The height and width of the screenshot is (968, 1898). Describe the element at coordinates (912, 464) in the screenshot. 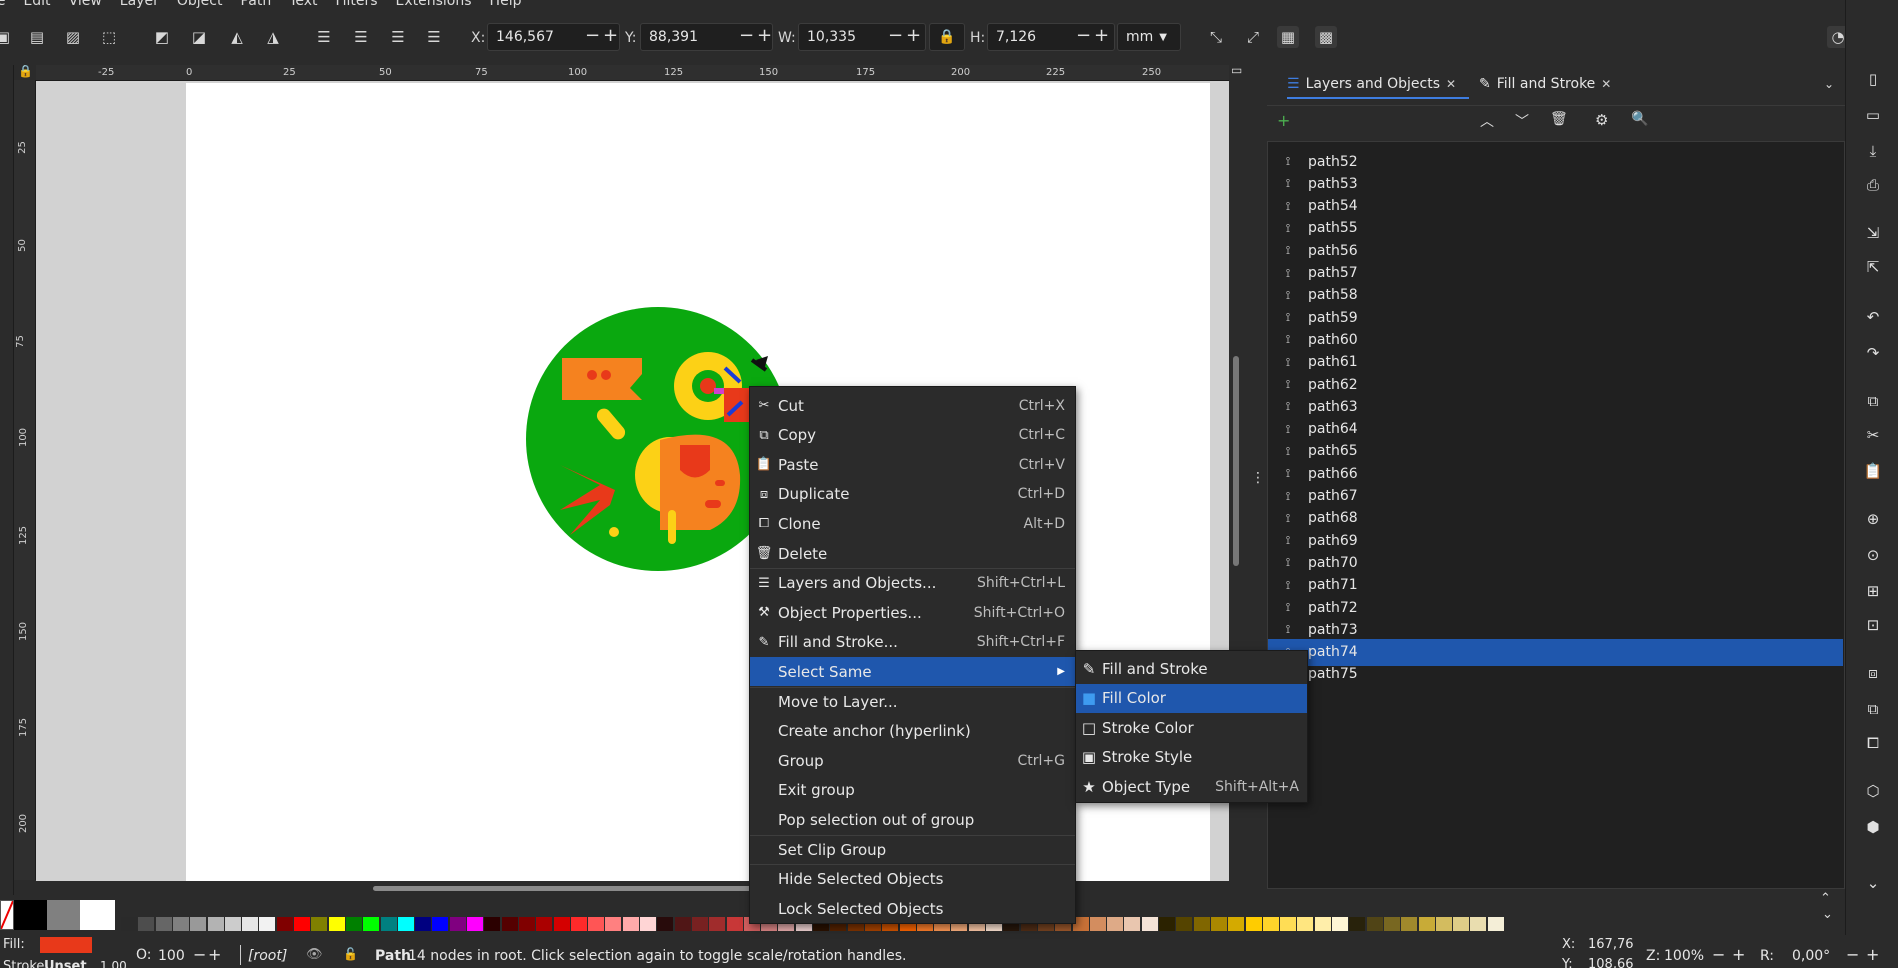

I see `menu-item-paste: 📋 Paste Ctrl+V` at that location.